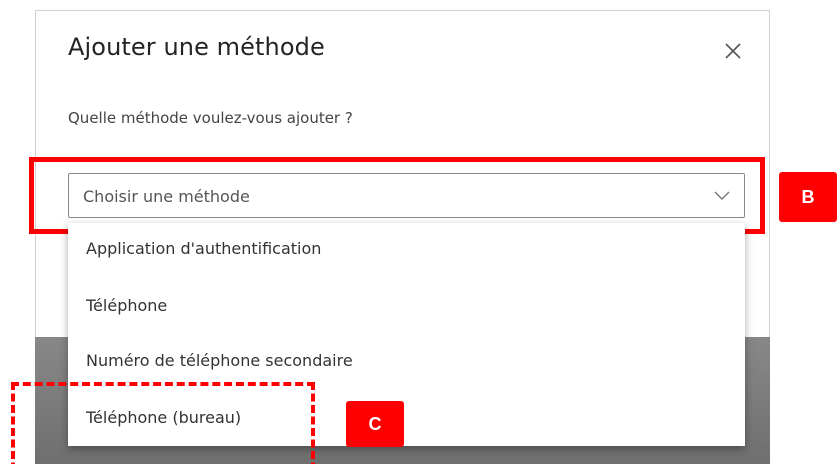  I want to click on method-question: Quelle méthode voulez-vous ajouter ?, so click(210, 118).